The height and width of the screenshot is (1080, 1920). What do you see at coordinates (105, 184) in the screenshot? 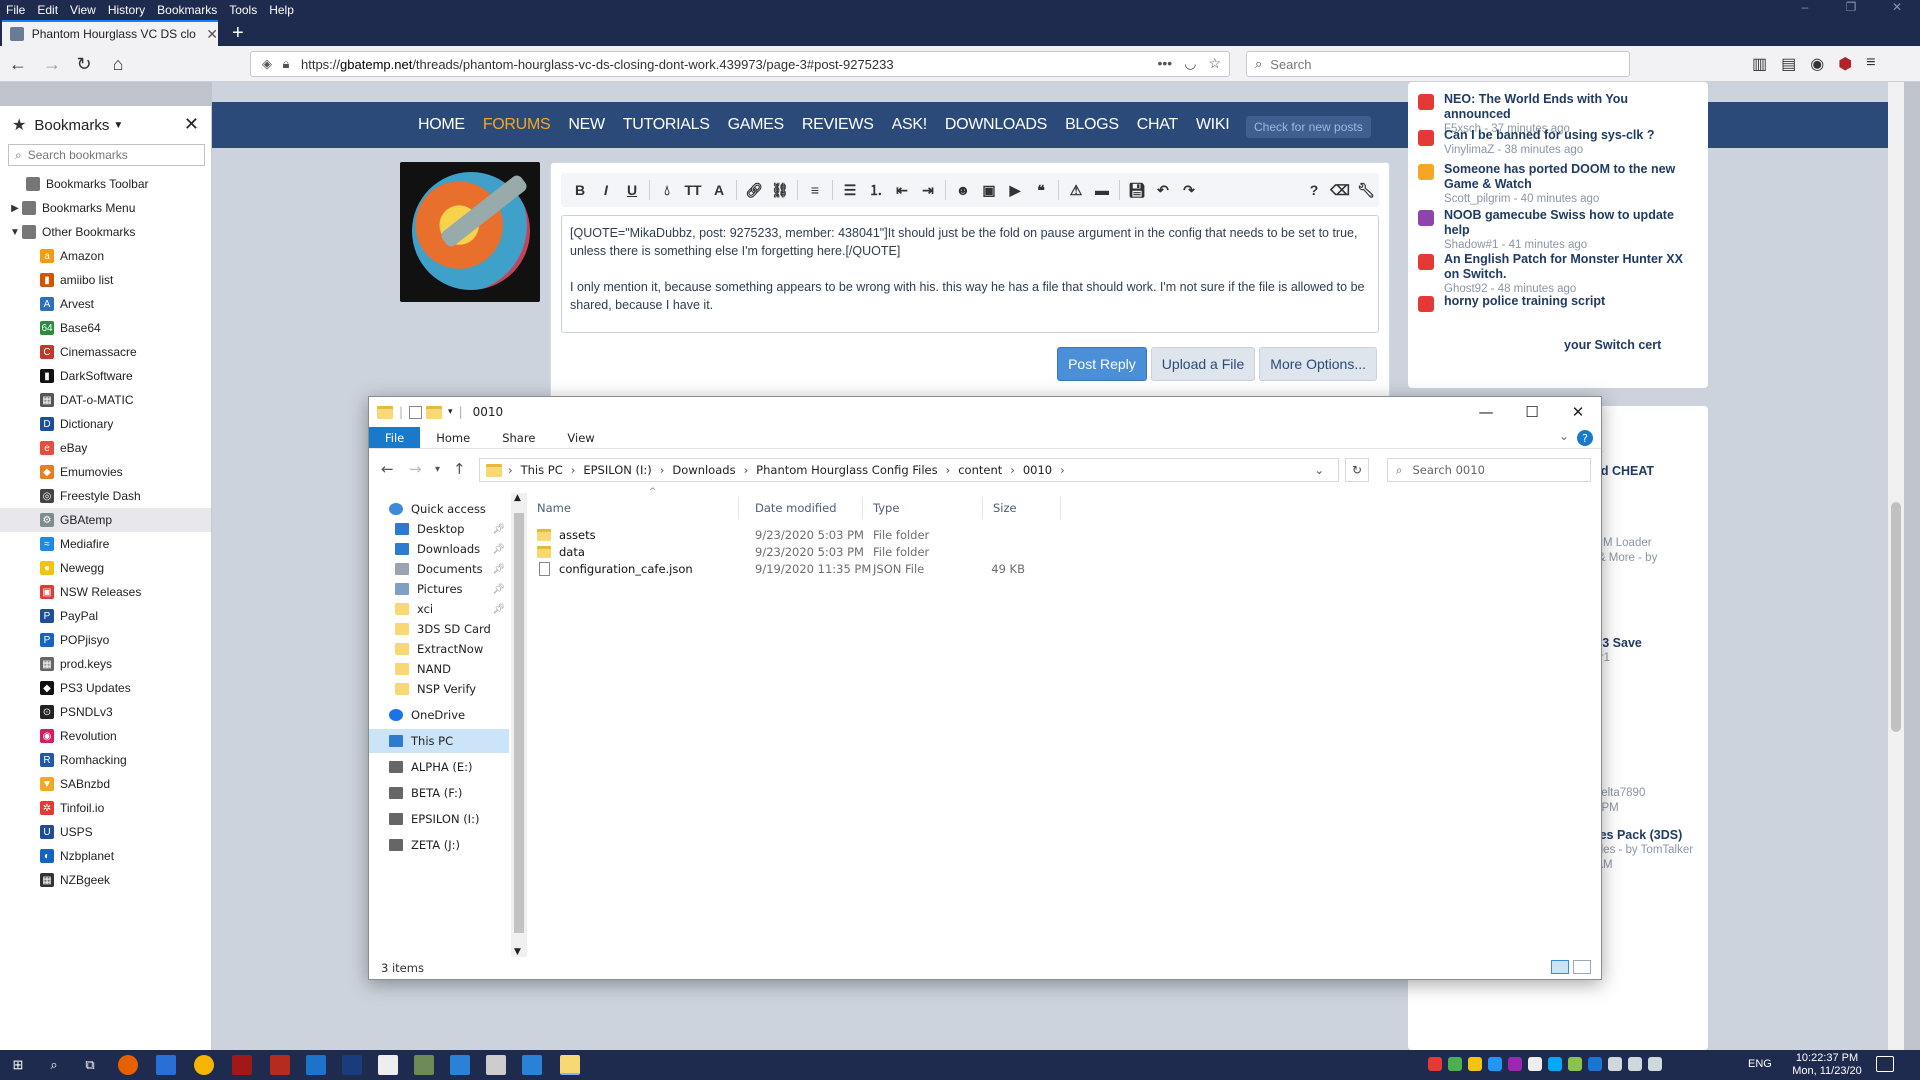
I see `bookmarks-folder-toolbar: Bookmarks Toolbar` at bounding box center [105, 184].